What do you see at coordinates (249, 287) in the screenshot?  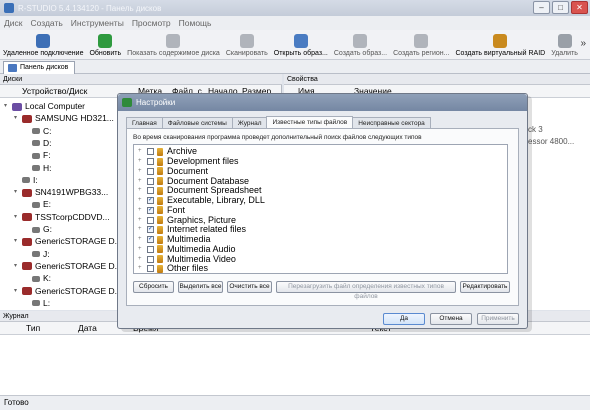 I see `clear-all-button: Очистить все` at bounding box center [249, 287].